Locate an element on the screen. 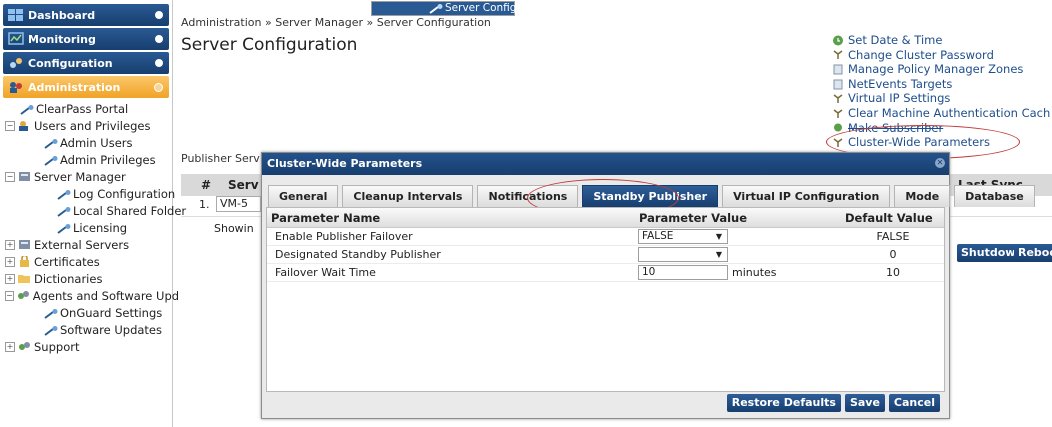 This screenshot has height=427, width=1052. link-label: Virtual IP Settings is located at coordinates (899, 98).